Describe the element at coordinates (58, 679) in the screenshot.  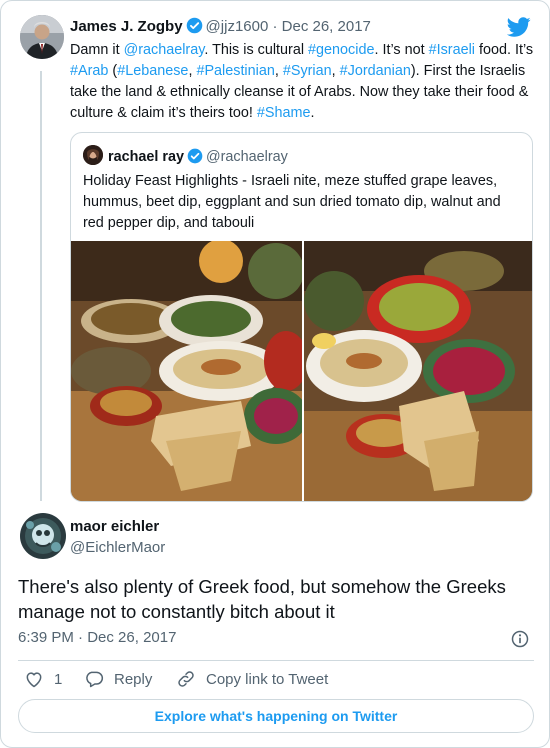
I see `like-count: 1` at that location.